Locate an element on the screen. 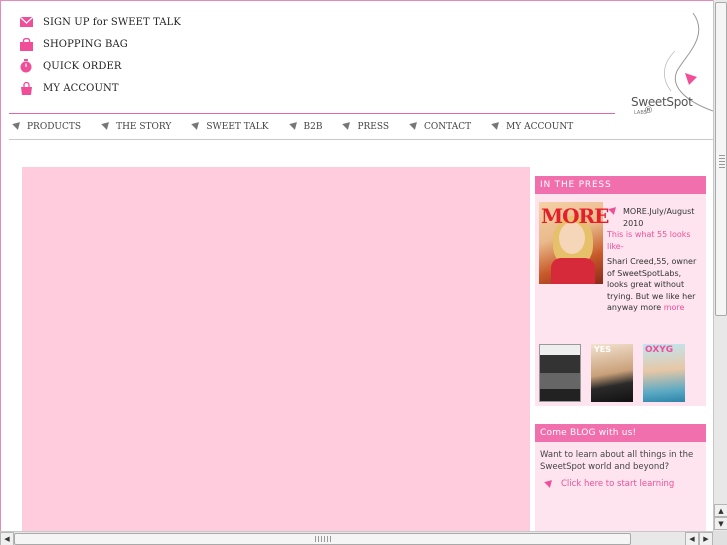  my-account-link: MY ACCOUNT is located at coordinates (100, 88).